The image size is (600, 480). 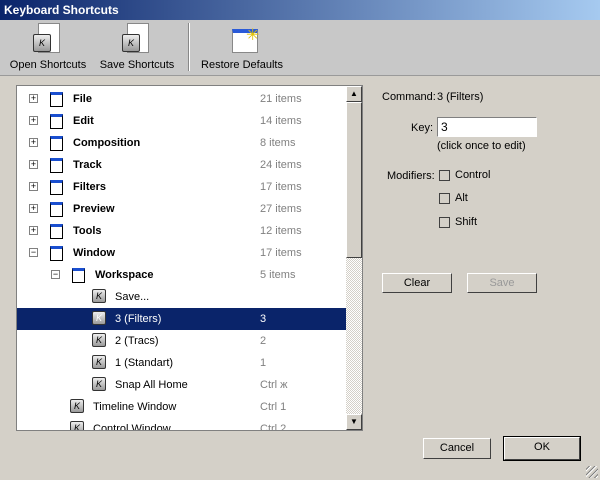 What do you see at coordinates (137, 65) in the screenshot?
I see `save-shortcuts-label: Save Shortcuts` at bounding box center [137, 65].